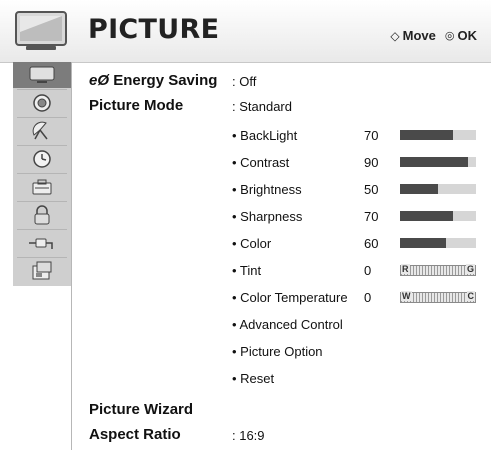 The image size is (491, 450). I want to click on picture-wizard-label: Picture Wizard, so click(141, 409).